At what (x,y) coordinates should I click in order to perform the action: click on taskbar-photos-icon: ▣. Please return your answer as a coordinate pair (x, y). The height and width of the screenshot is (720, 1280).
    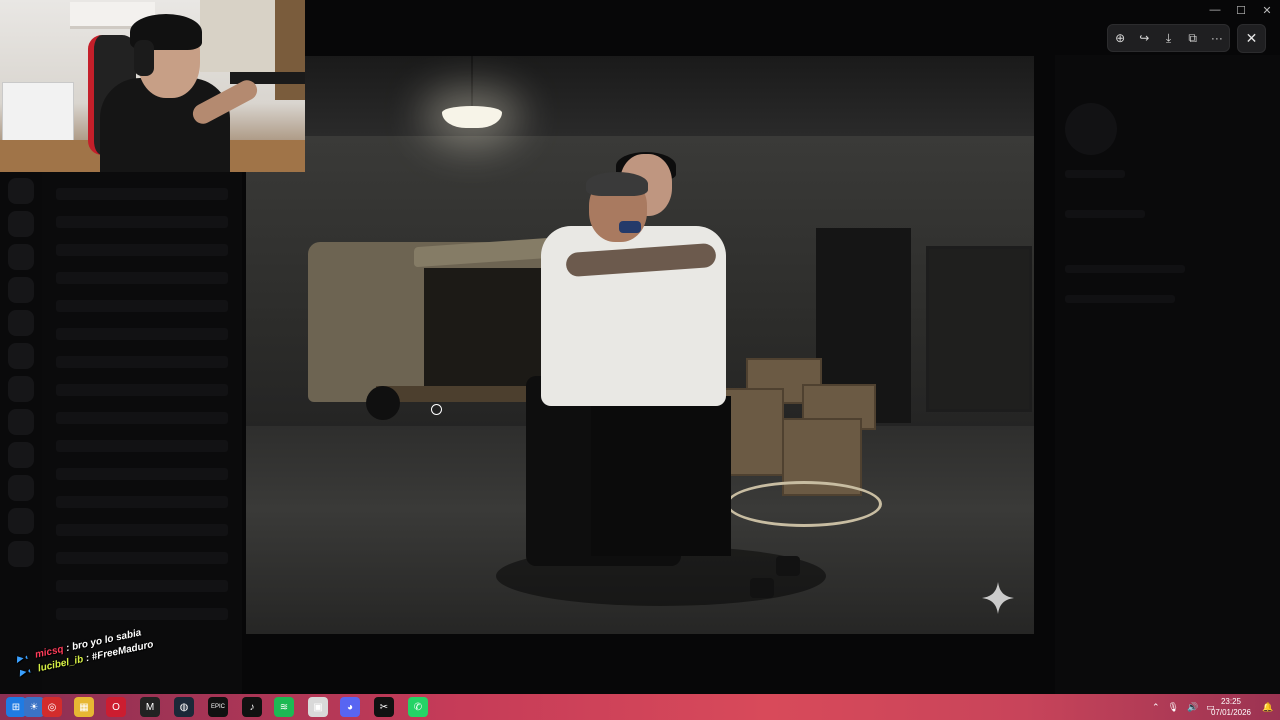
    Looking at the image, I should click on (318, 707).